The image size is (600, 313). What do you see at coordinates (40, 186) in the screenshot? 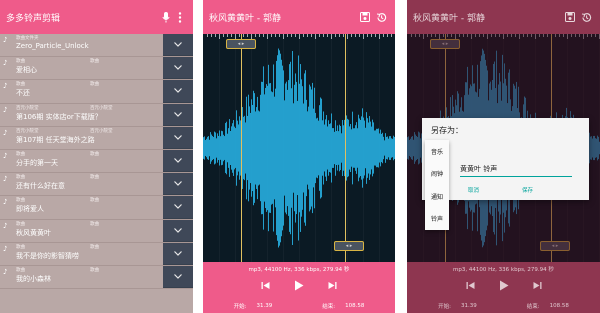
I see `list-item-title: 还有什么好在意` at bounding box center [40, 186].